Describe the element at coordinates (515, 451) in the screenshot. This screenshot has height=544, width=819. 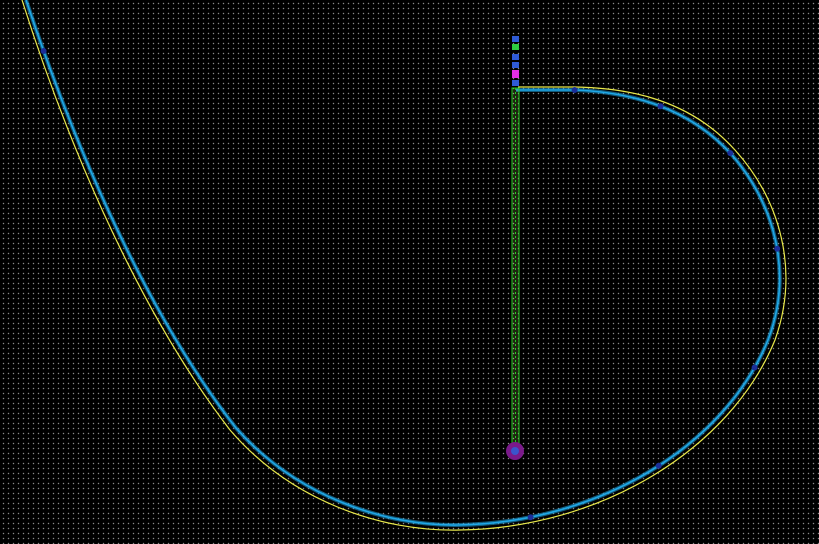
I see `pivot-handle-icon` at that location.